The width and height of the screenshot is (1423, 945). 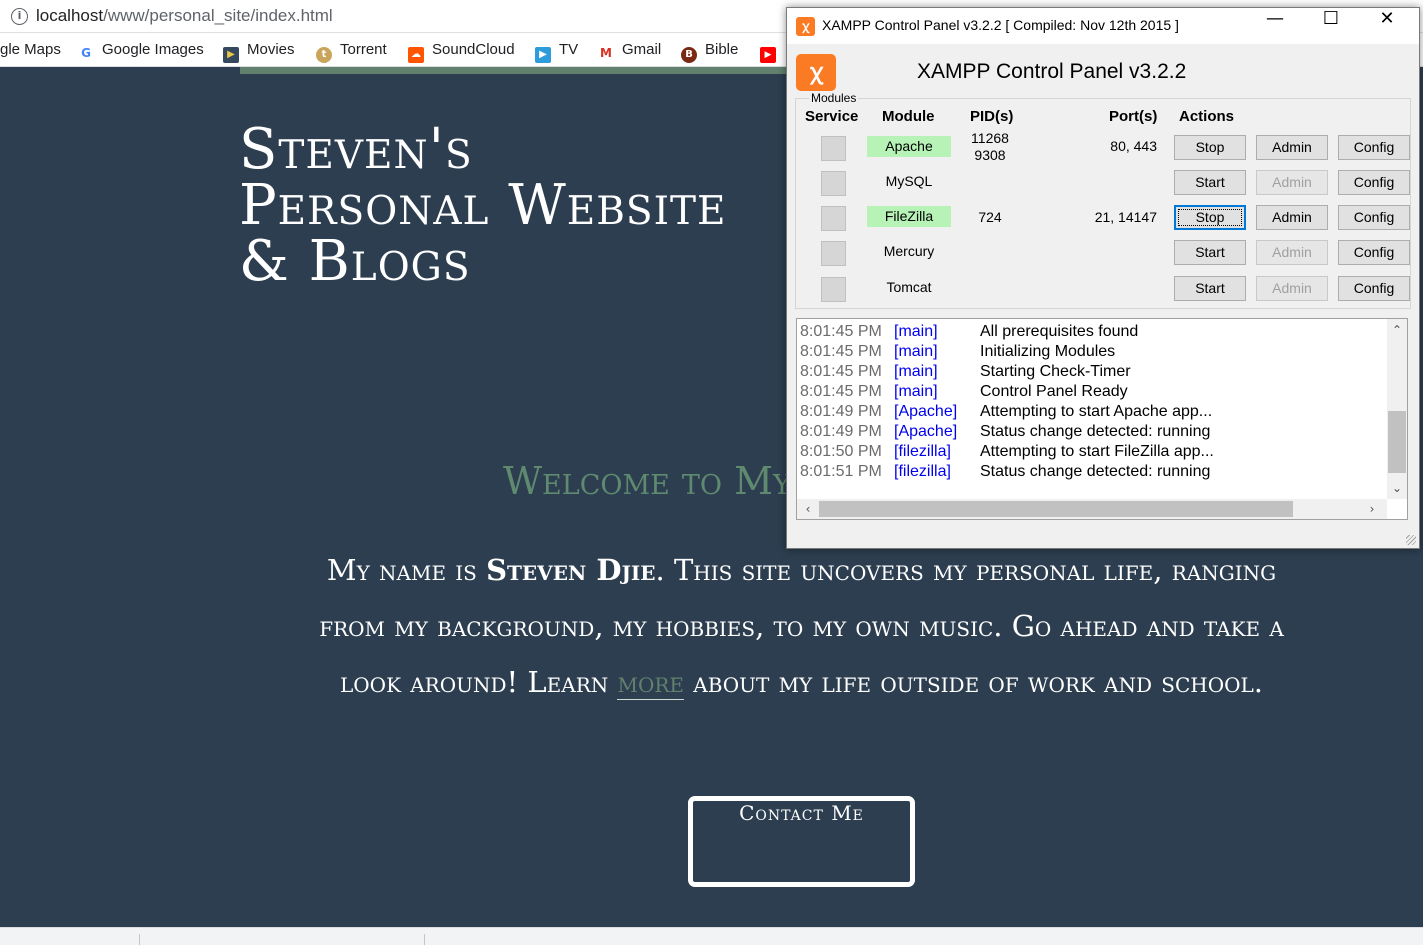 I want to click on maximize-icon: ☐, so click(x=1331, y=26).